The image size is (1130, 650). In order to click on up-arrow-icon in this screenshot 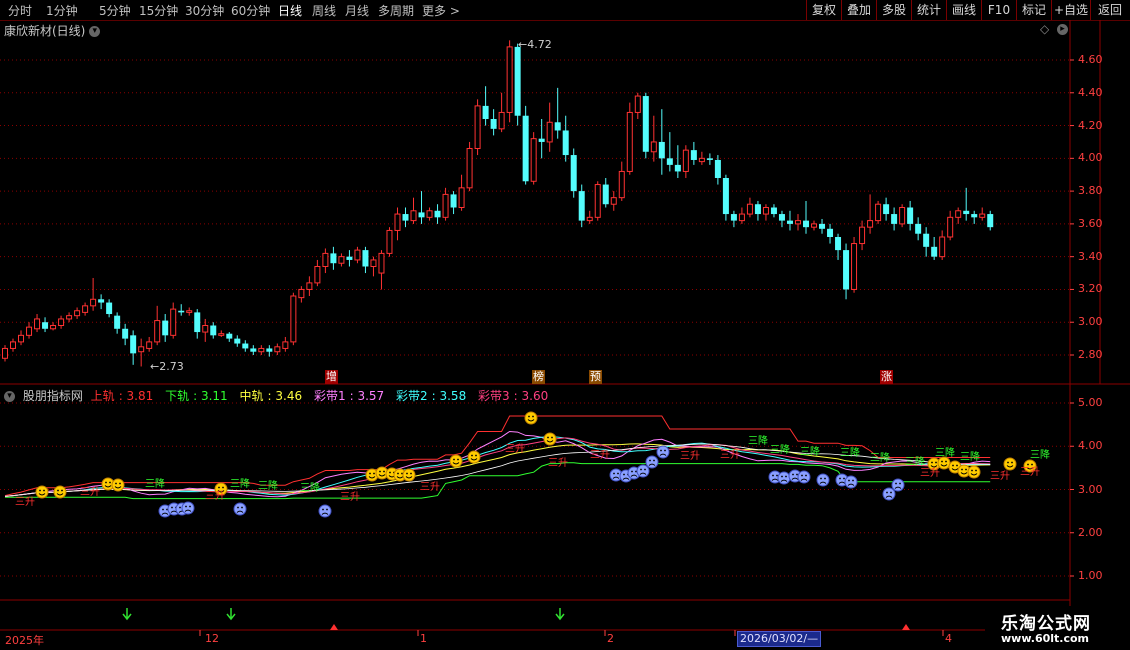, I will do `click(906, 627)`.